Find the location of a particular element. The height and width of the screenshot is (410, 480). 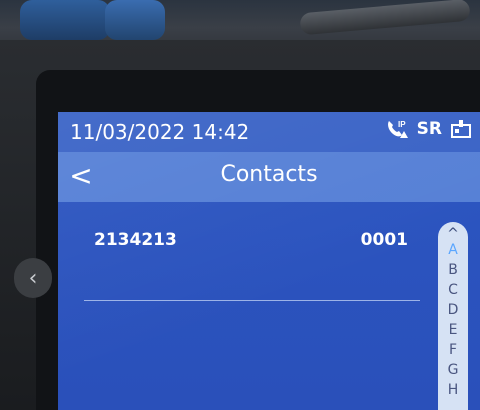

title-bar: < Contacts is located at coordinates (269, 177).